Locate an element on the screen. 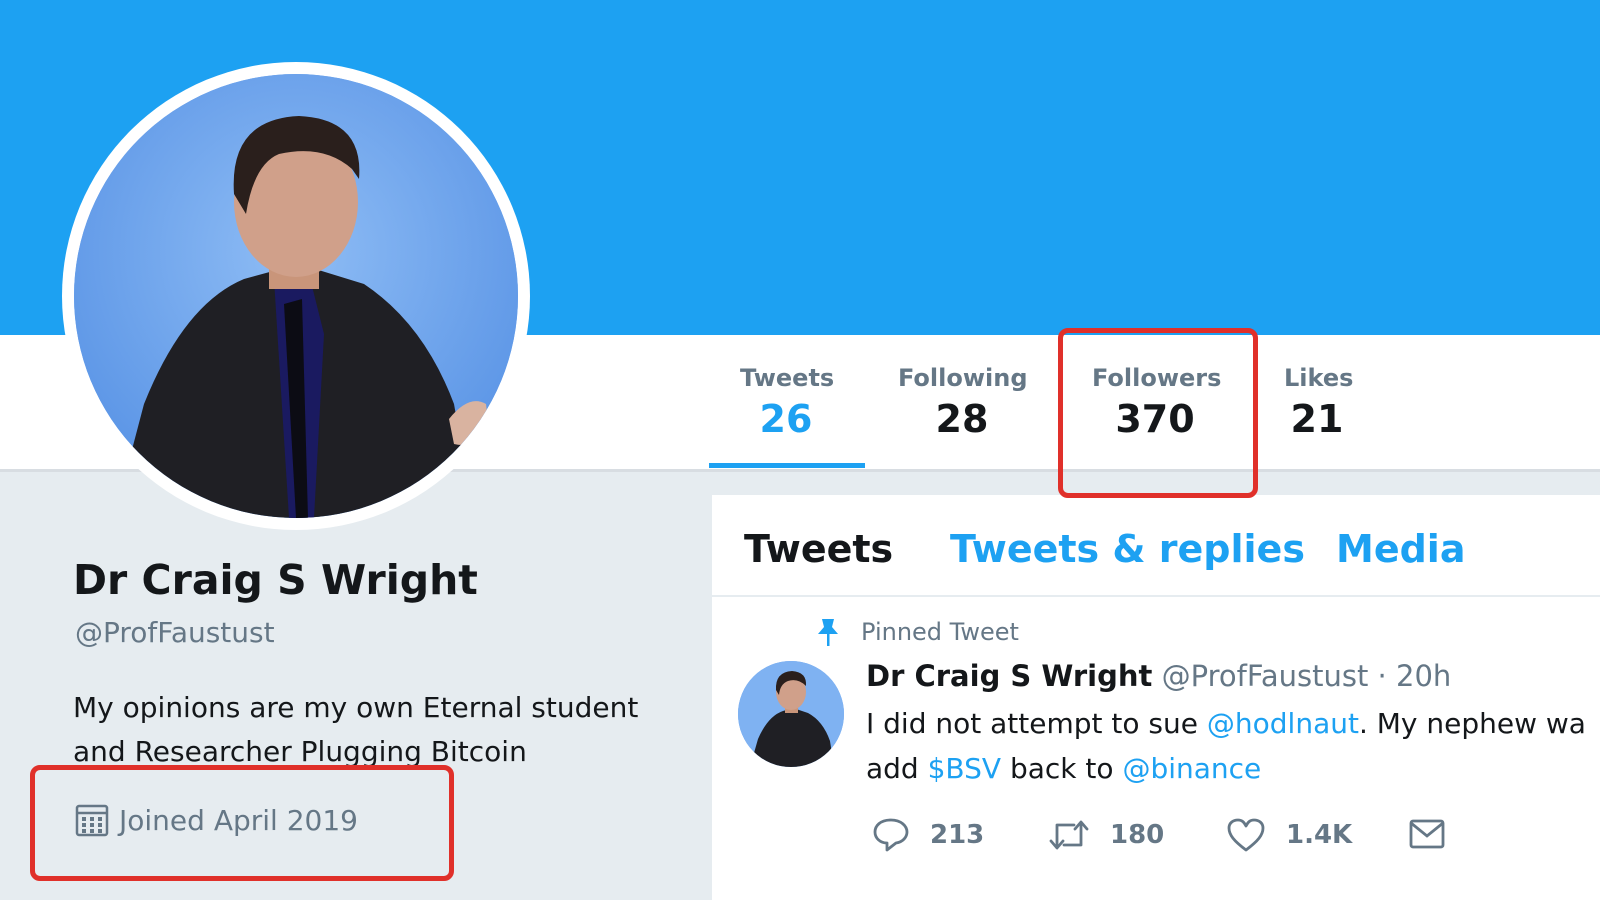  like-button: 1.4K is located at coordinates (1289, 835).